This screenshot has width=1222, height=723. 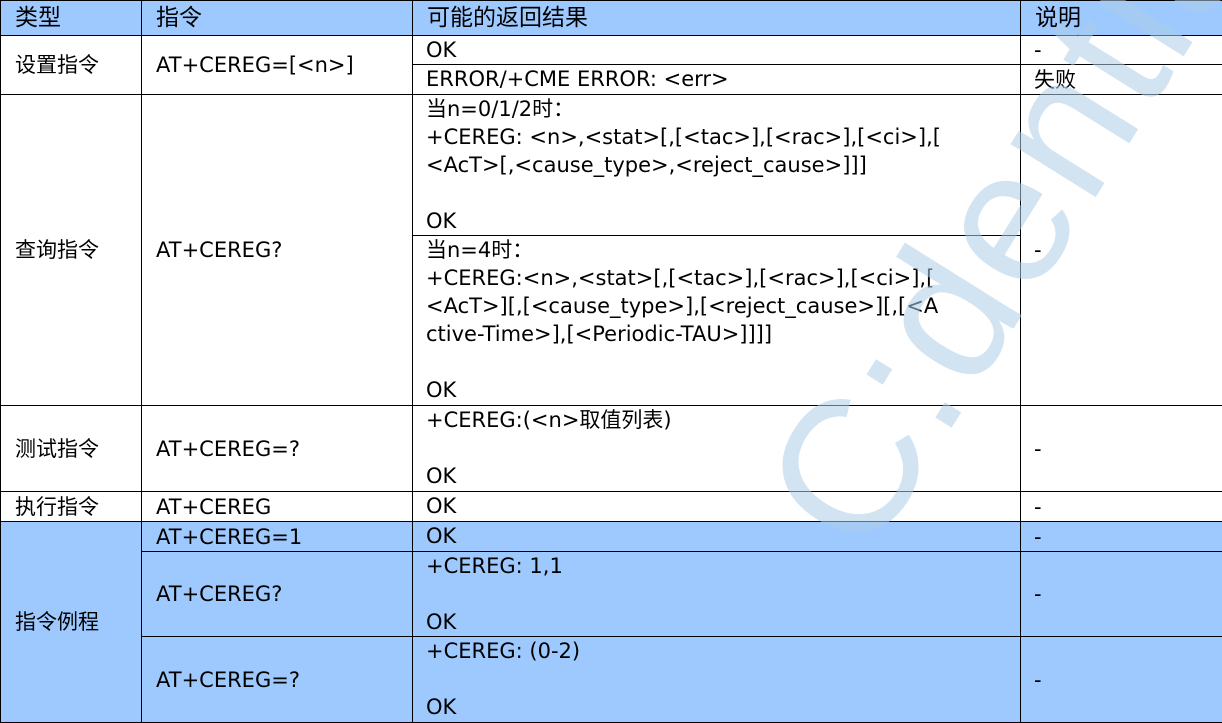 What do you see at coordinates (723, 622) in the screenshot?
I see `example-2-result-ok: OK` at bounding box center [723, 622].